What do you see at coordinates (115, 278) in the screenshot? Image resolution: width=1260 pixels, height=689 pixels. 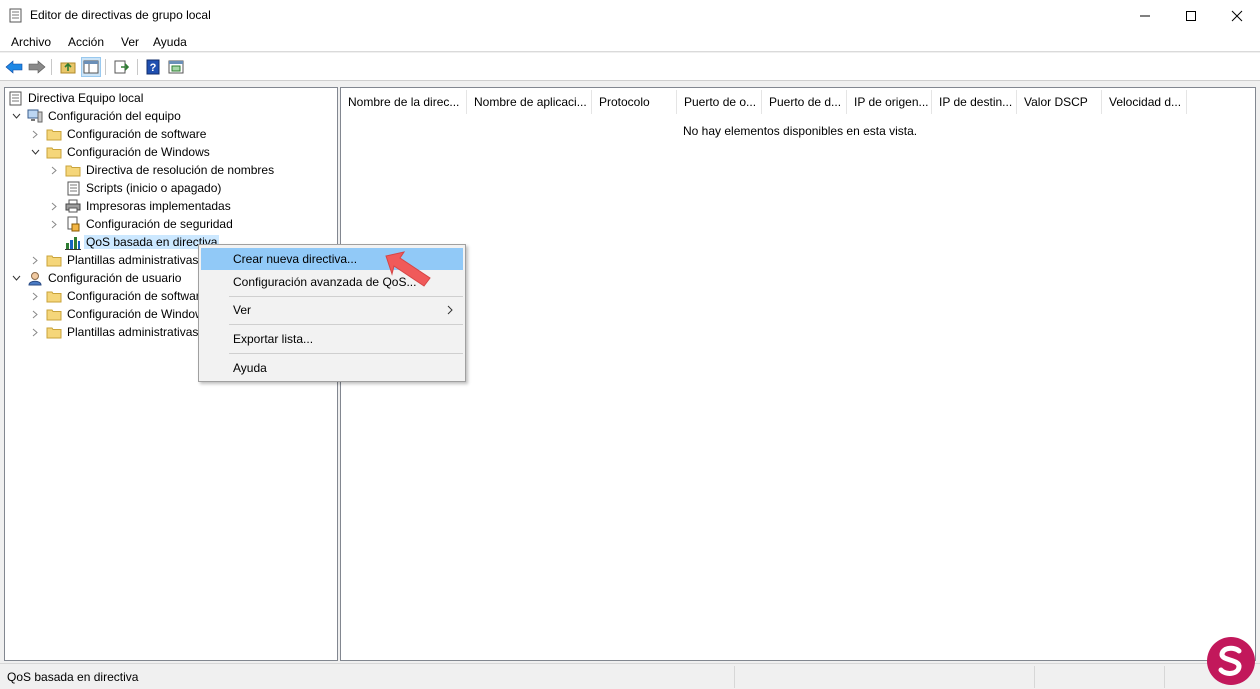 I see `tree-item-label: Configuración de usuario` at bounding box center [115, 278].